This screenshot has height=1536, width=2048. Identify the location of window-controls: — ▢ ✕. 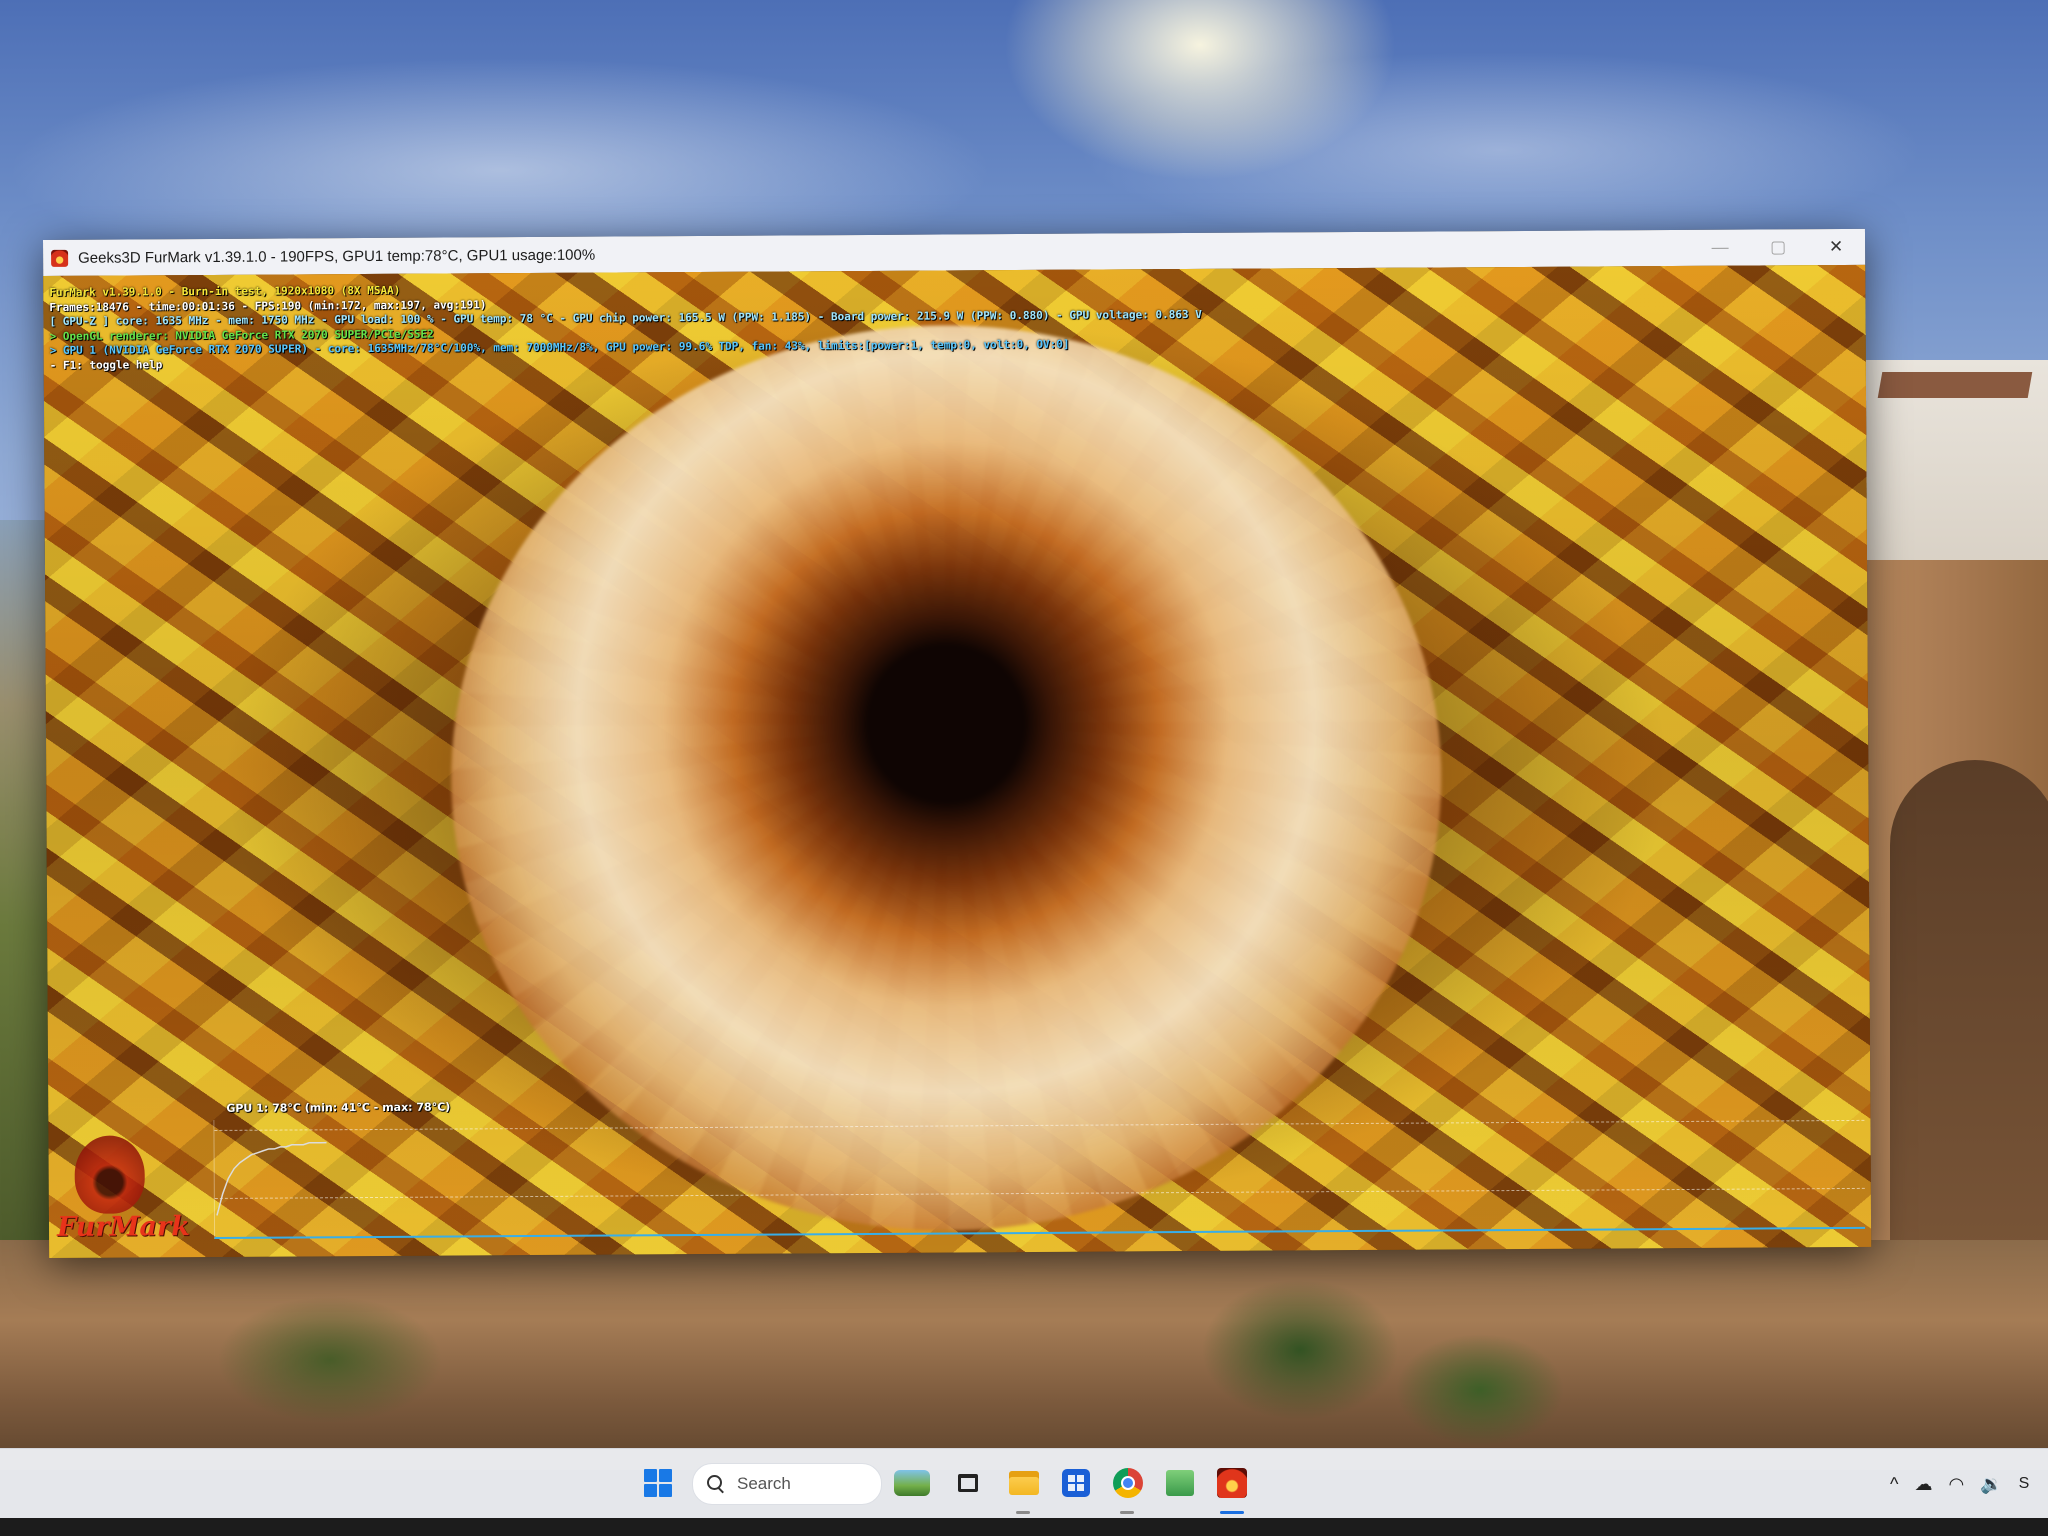
(1778, 247).